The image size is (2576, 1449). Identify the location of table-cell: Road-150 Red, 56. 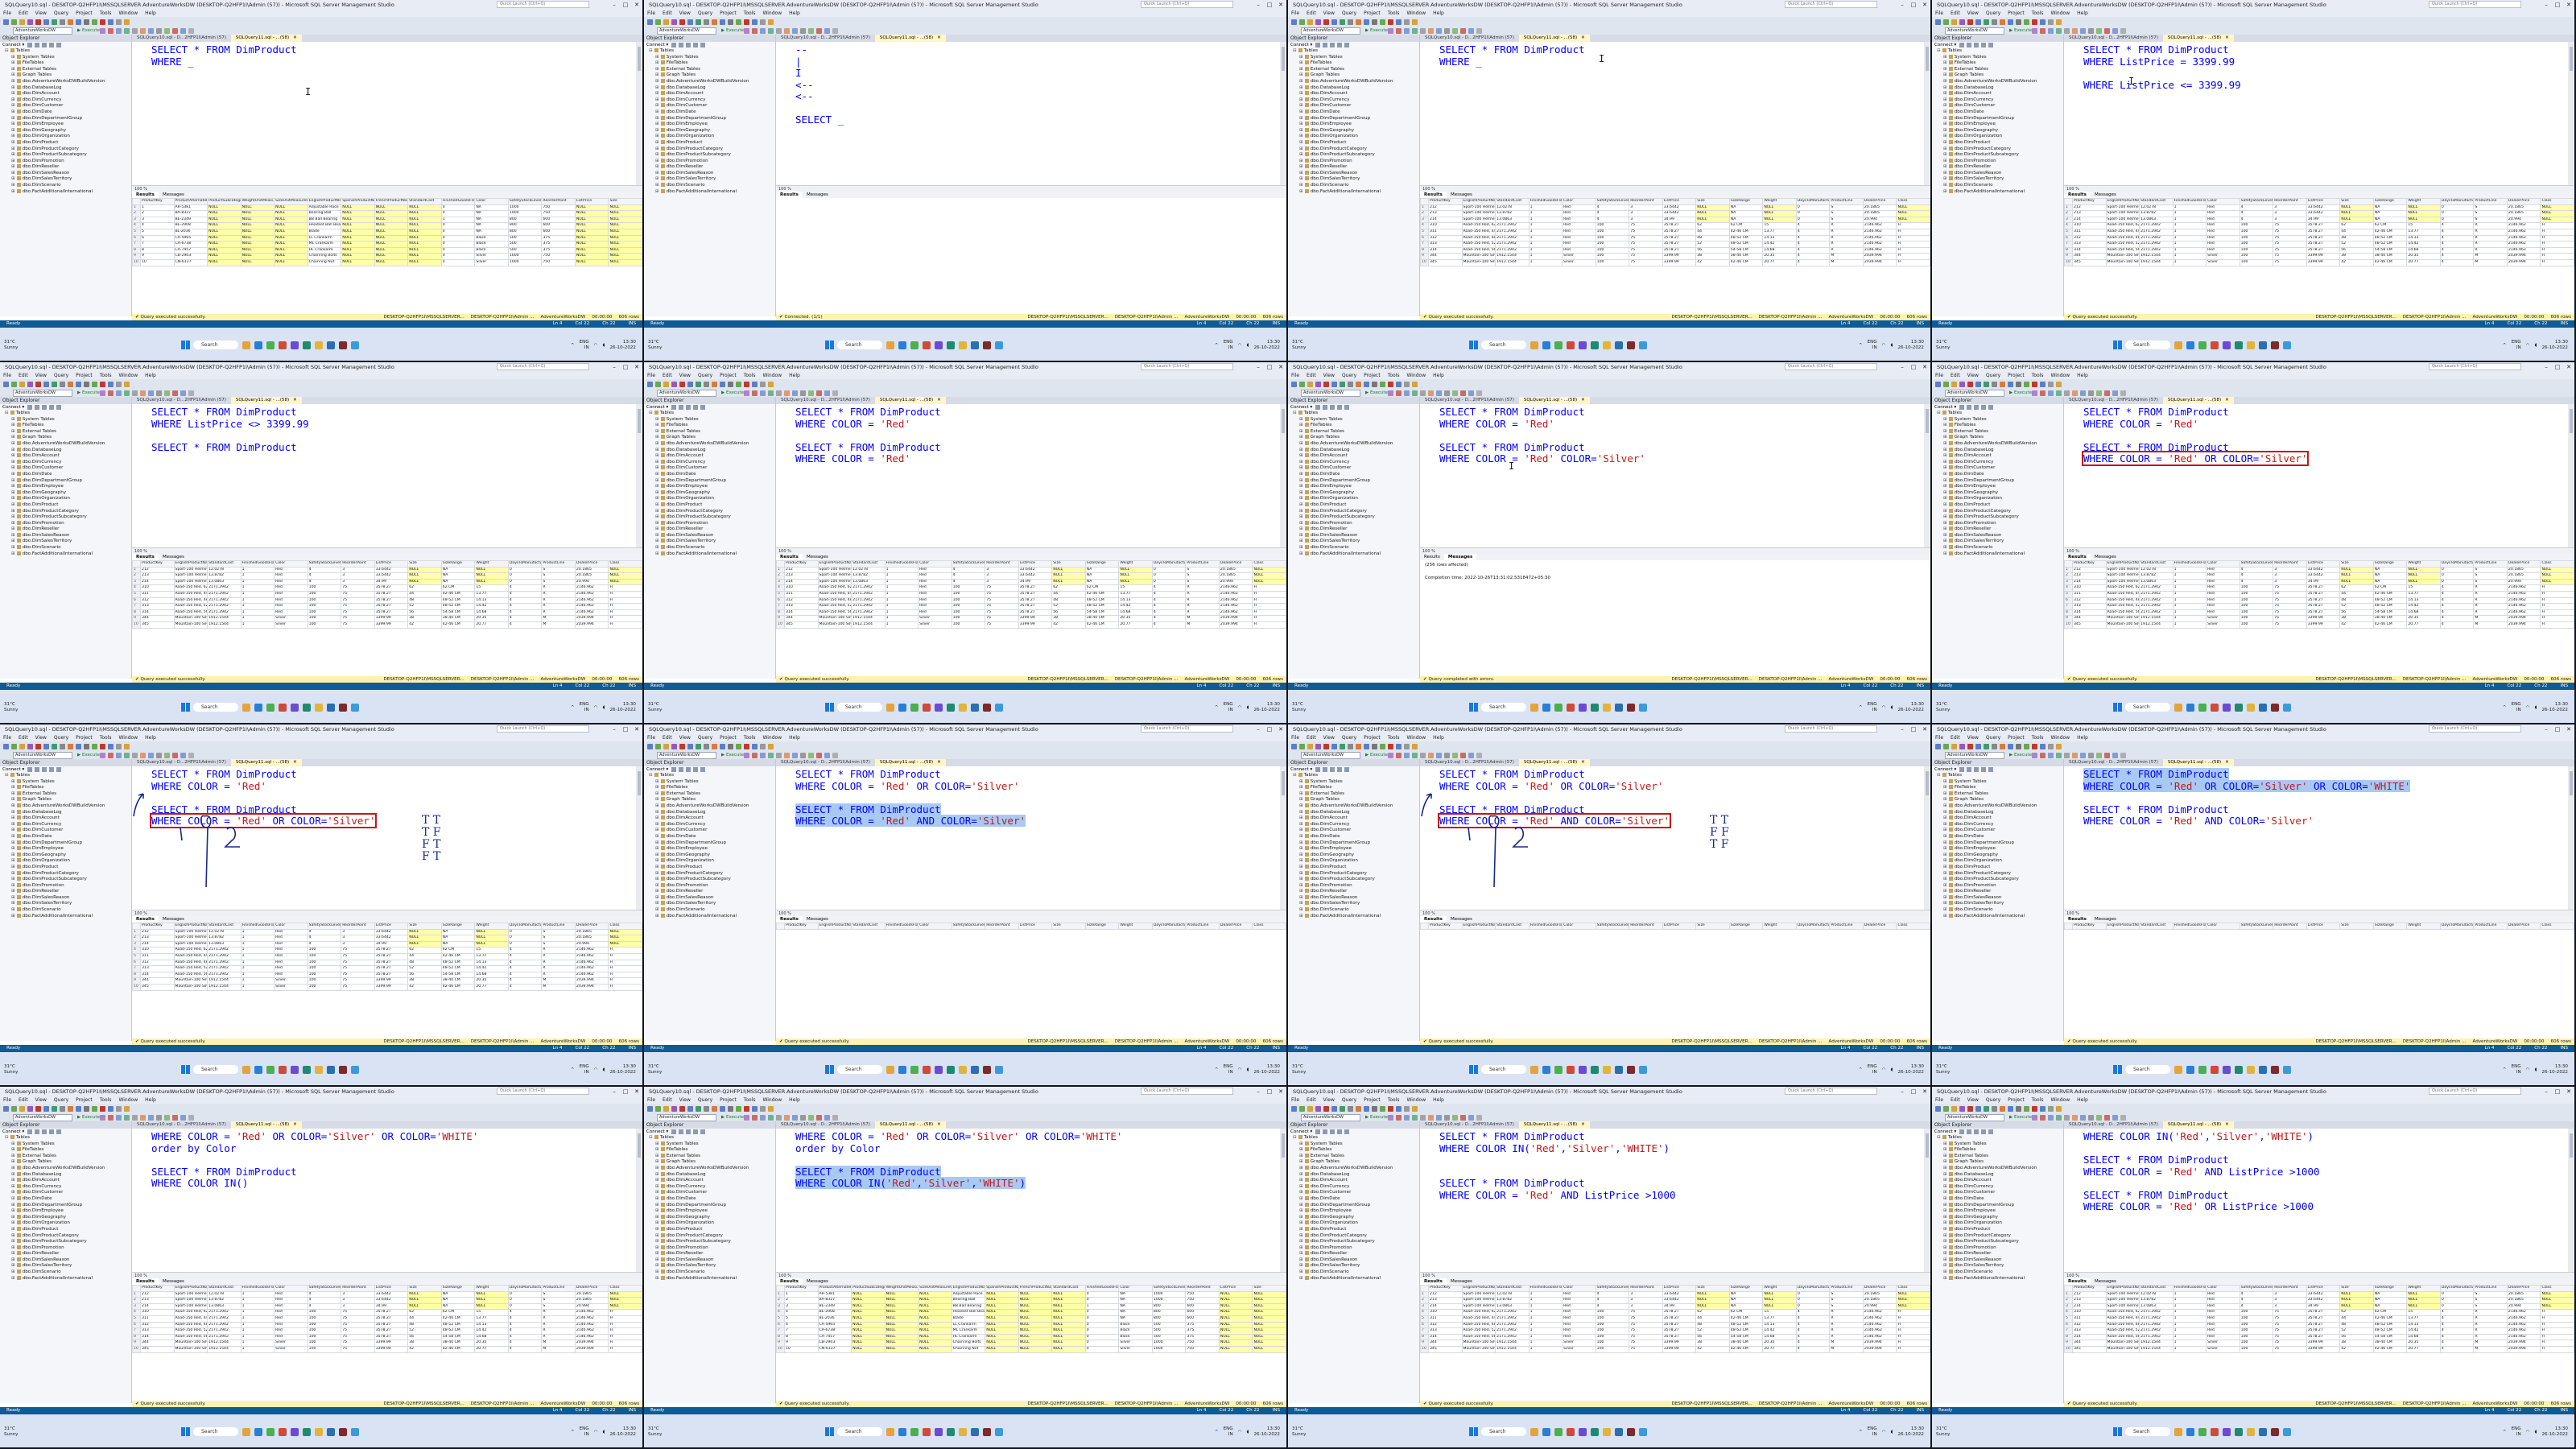
(2122, 250).